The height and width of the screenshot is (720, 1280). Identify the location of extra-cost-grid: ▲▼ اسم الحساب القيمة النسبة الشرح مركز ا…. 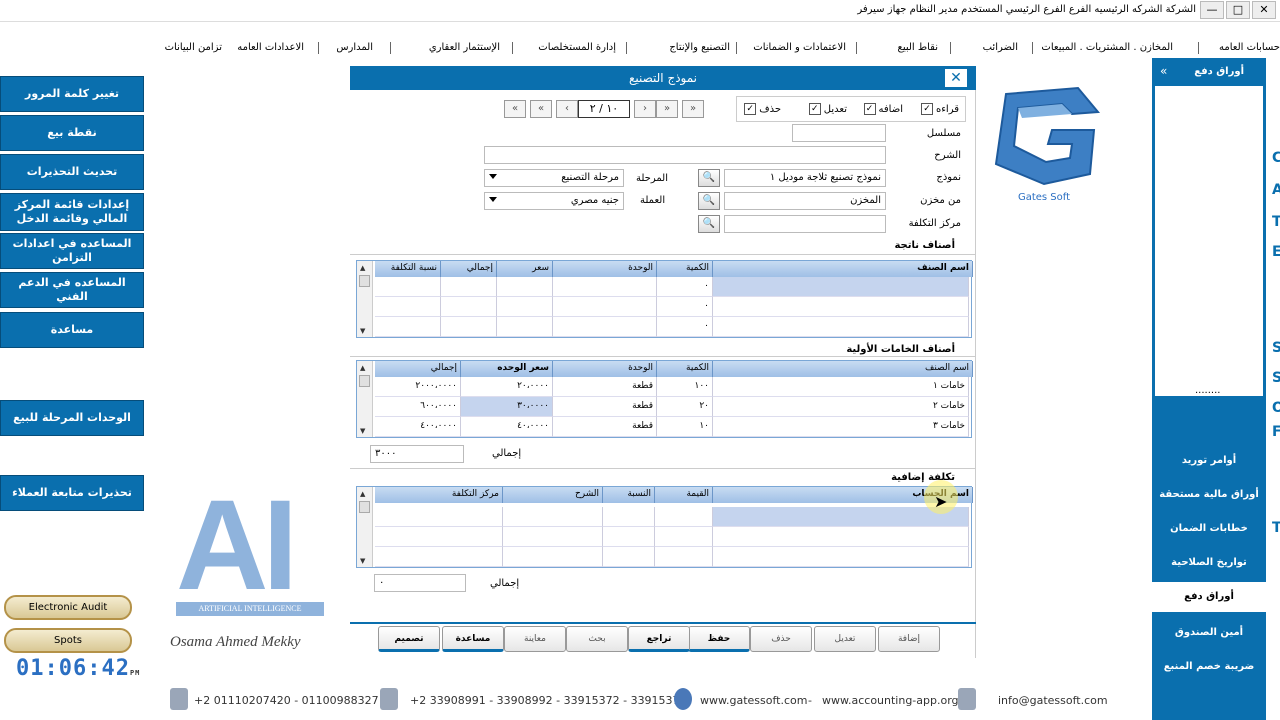
(664, 527).